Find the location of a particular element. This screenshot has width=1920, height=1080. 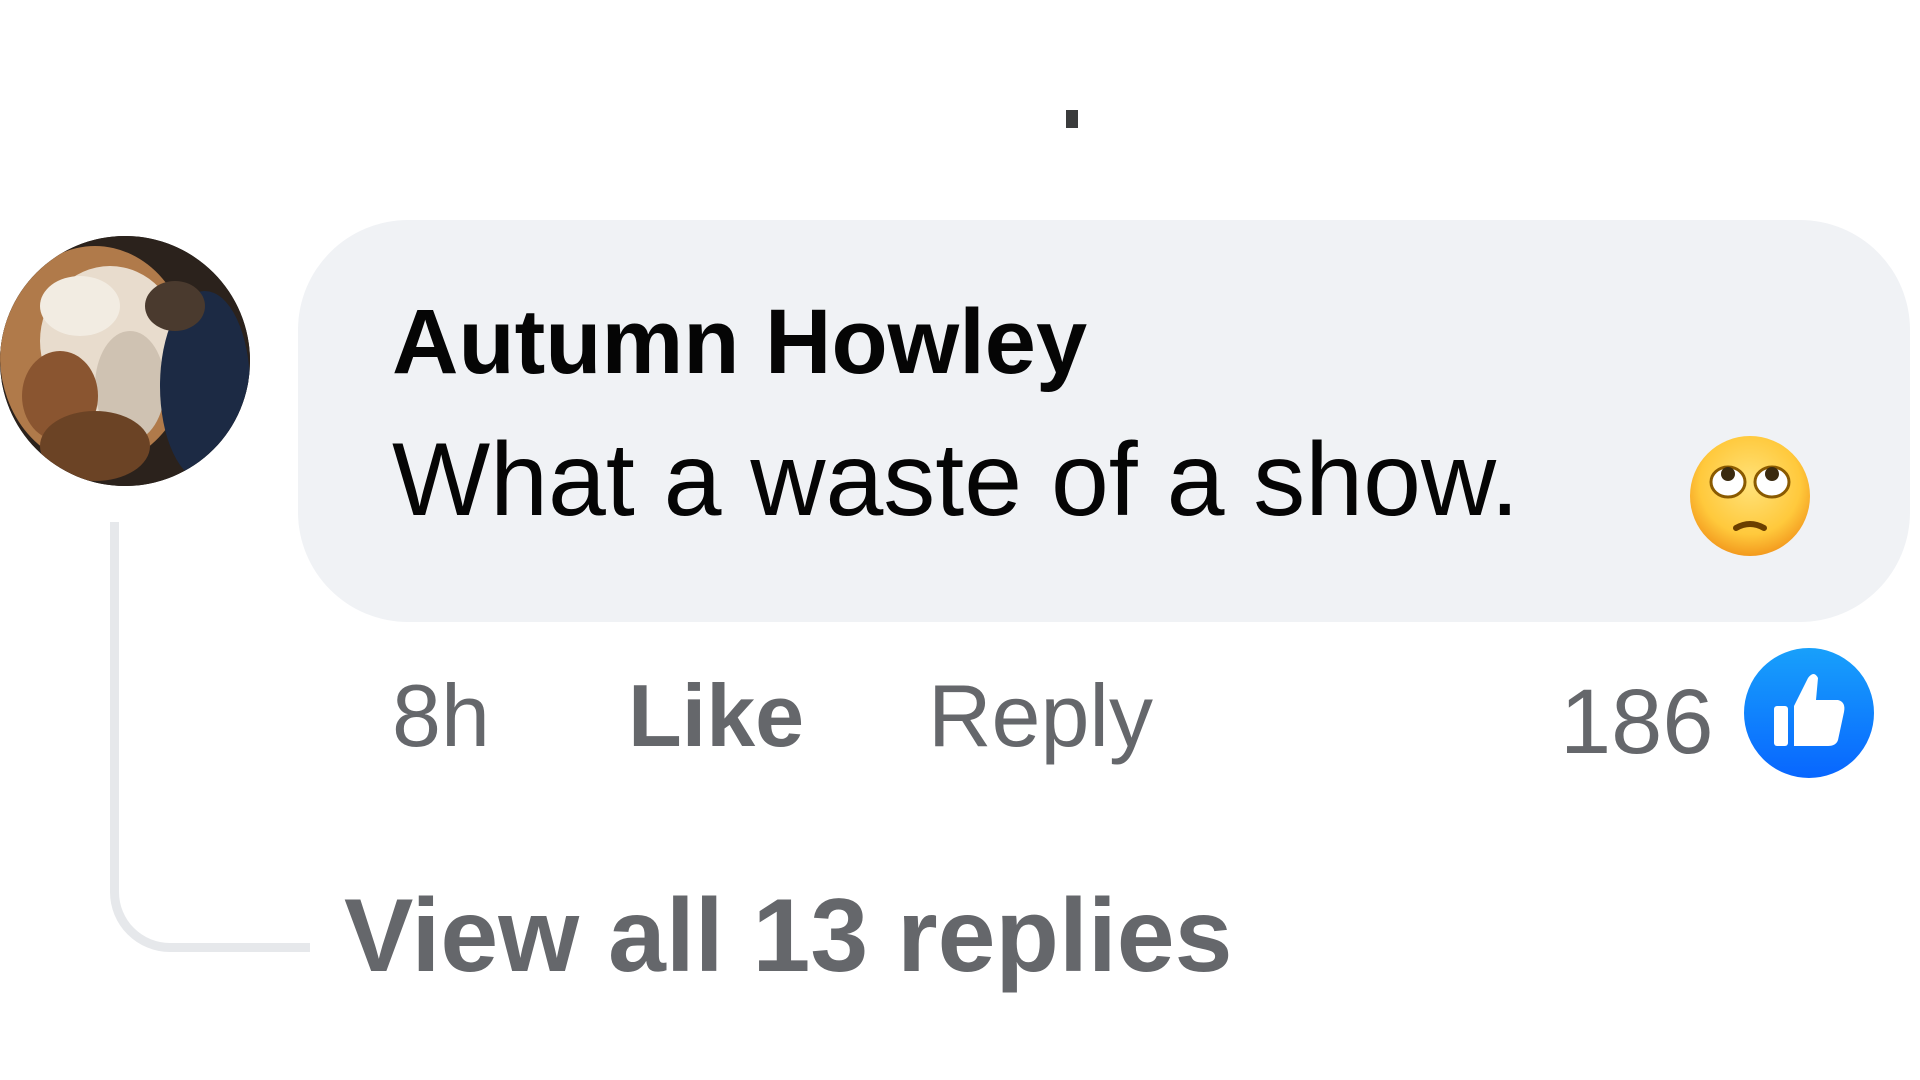

avatar is located at coordinates (125, 361).